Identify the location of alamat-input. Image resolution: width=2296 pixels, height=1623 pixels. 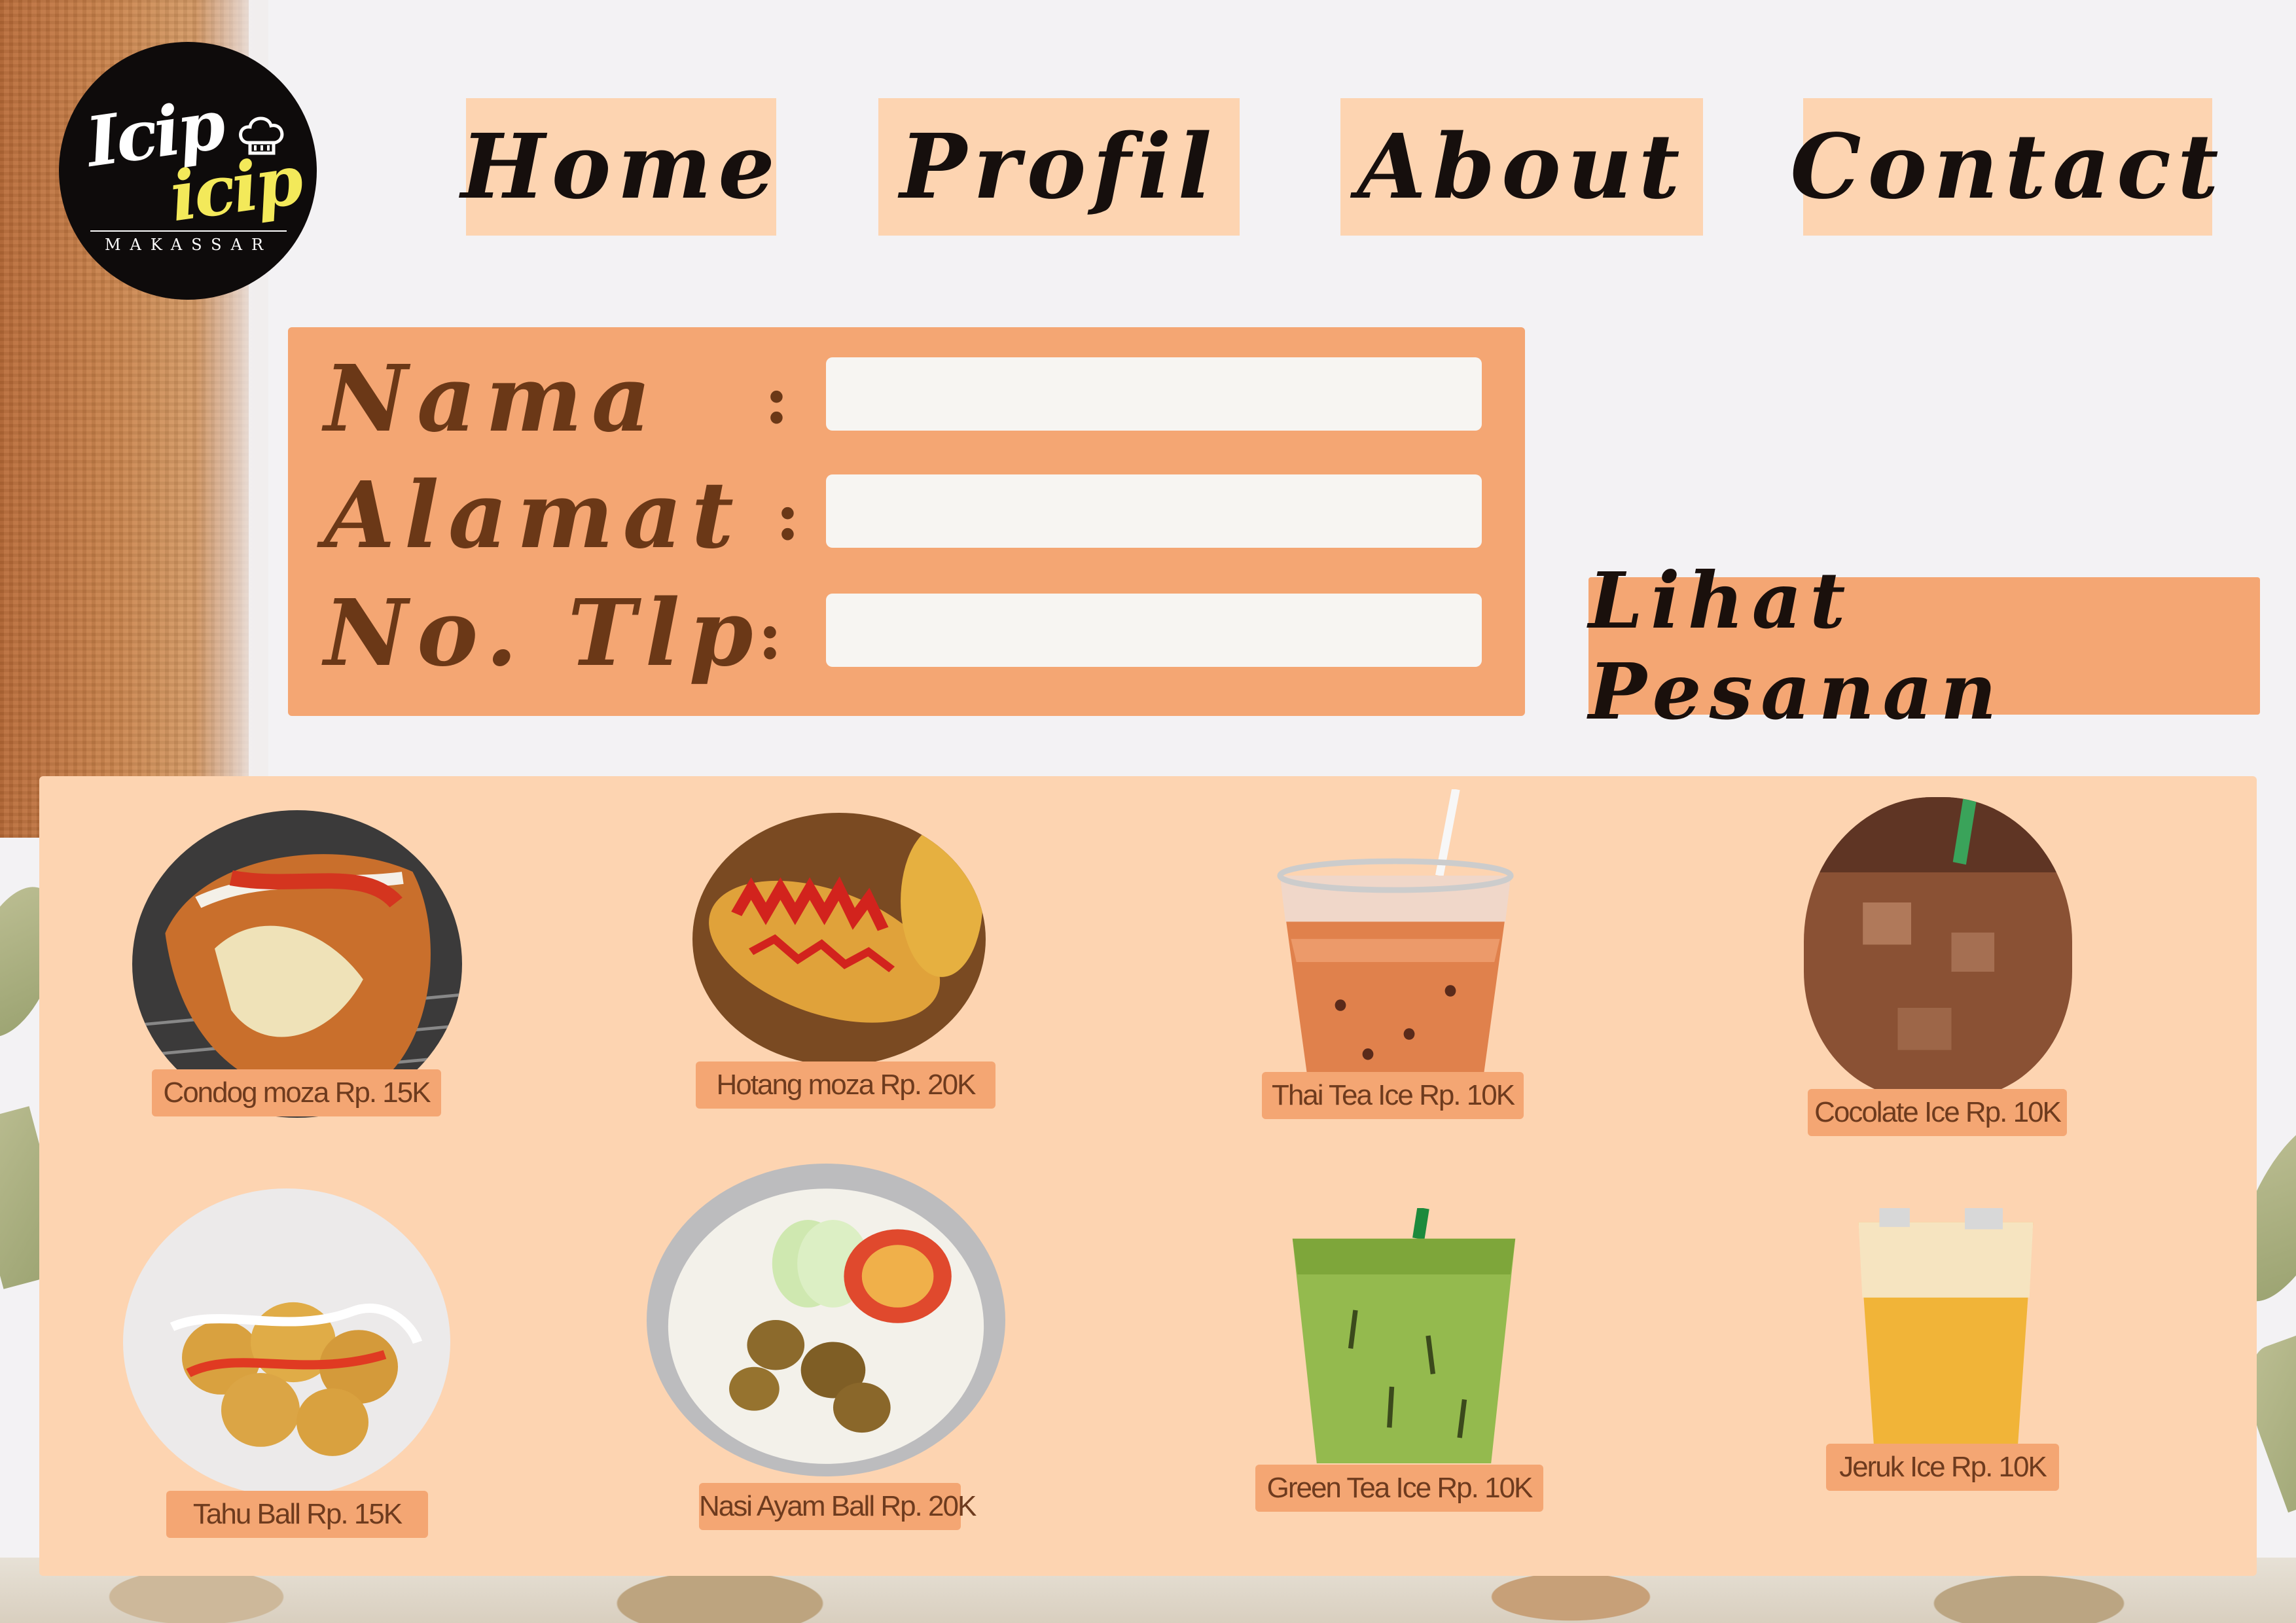
(1154, 511).